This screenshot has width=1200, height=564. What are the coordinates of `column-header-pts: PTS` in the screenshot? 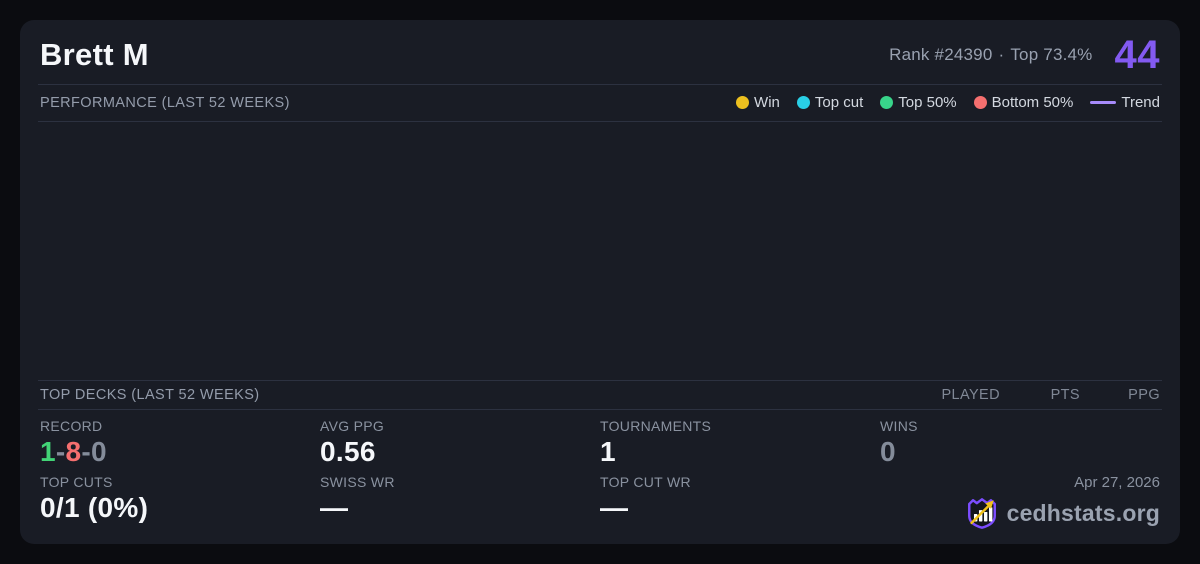 It's located at (1065, 394).